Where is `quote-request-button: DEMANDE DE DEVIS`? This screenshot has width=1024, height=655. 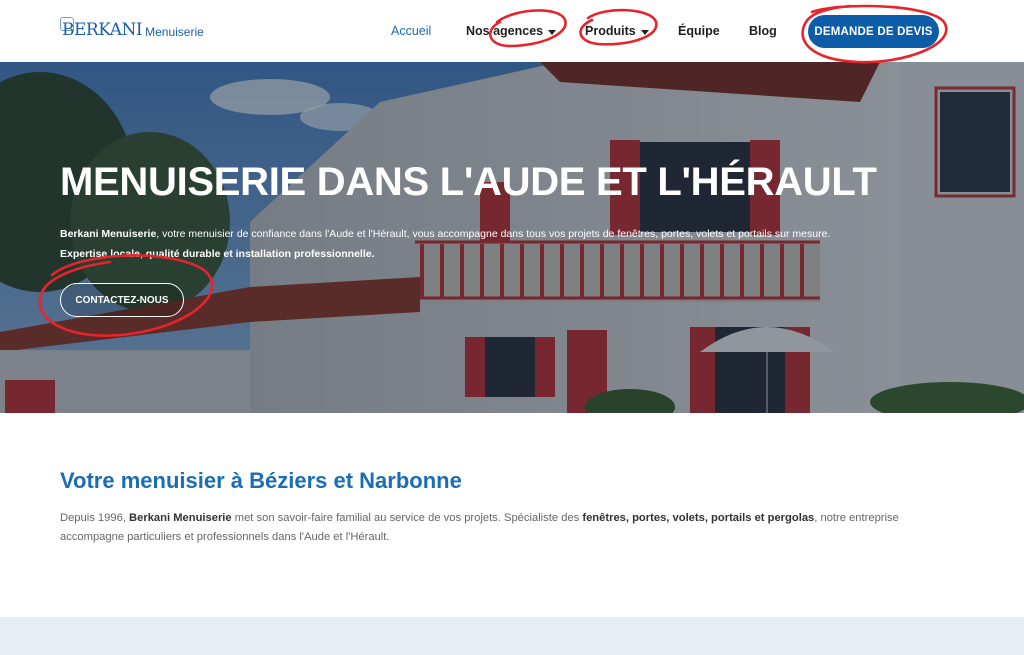
quote-request-button: DEMANDE DE DEVIS is located at coordinates (873, 31).